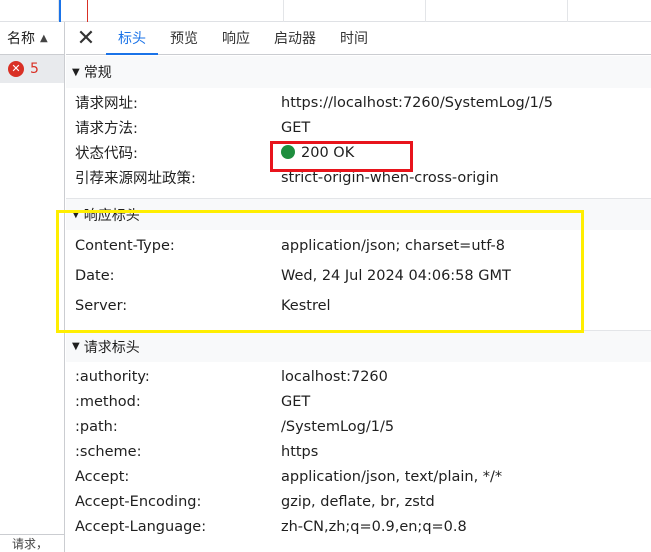 Image resolution: width=651 pixels, height=552 pixels. I want to click on request-row: ✕ 5, so click(32, 69).